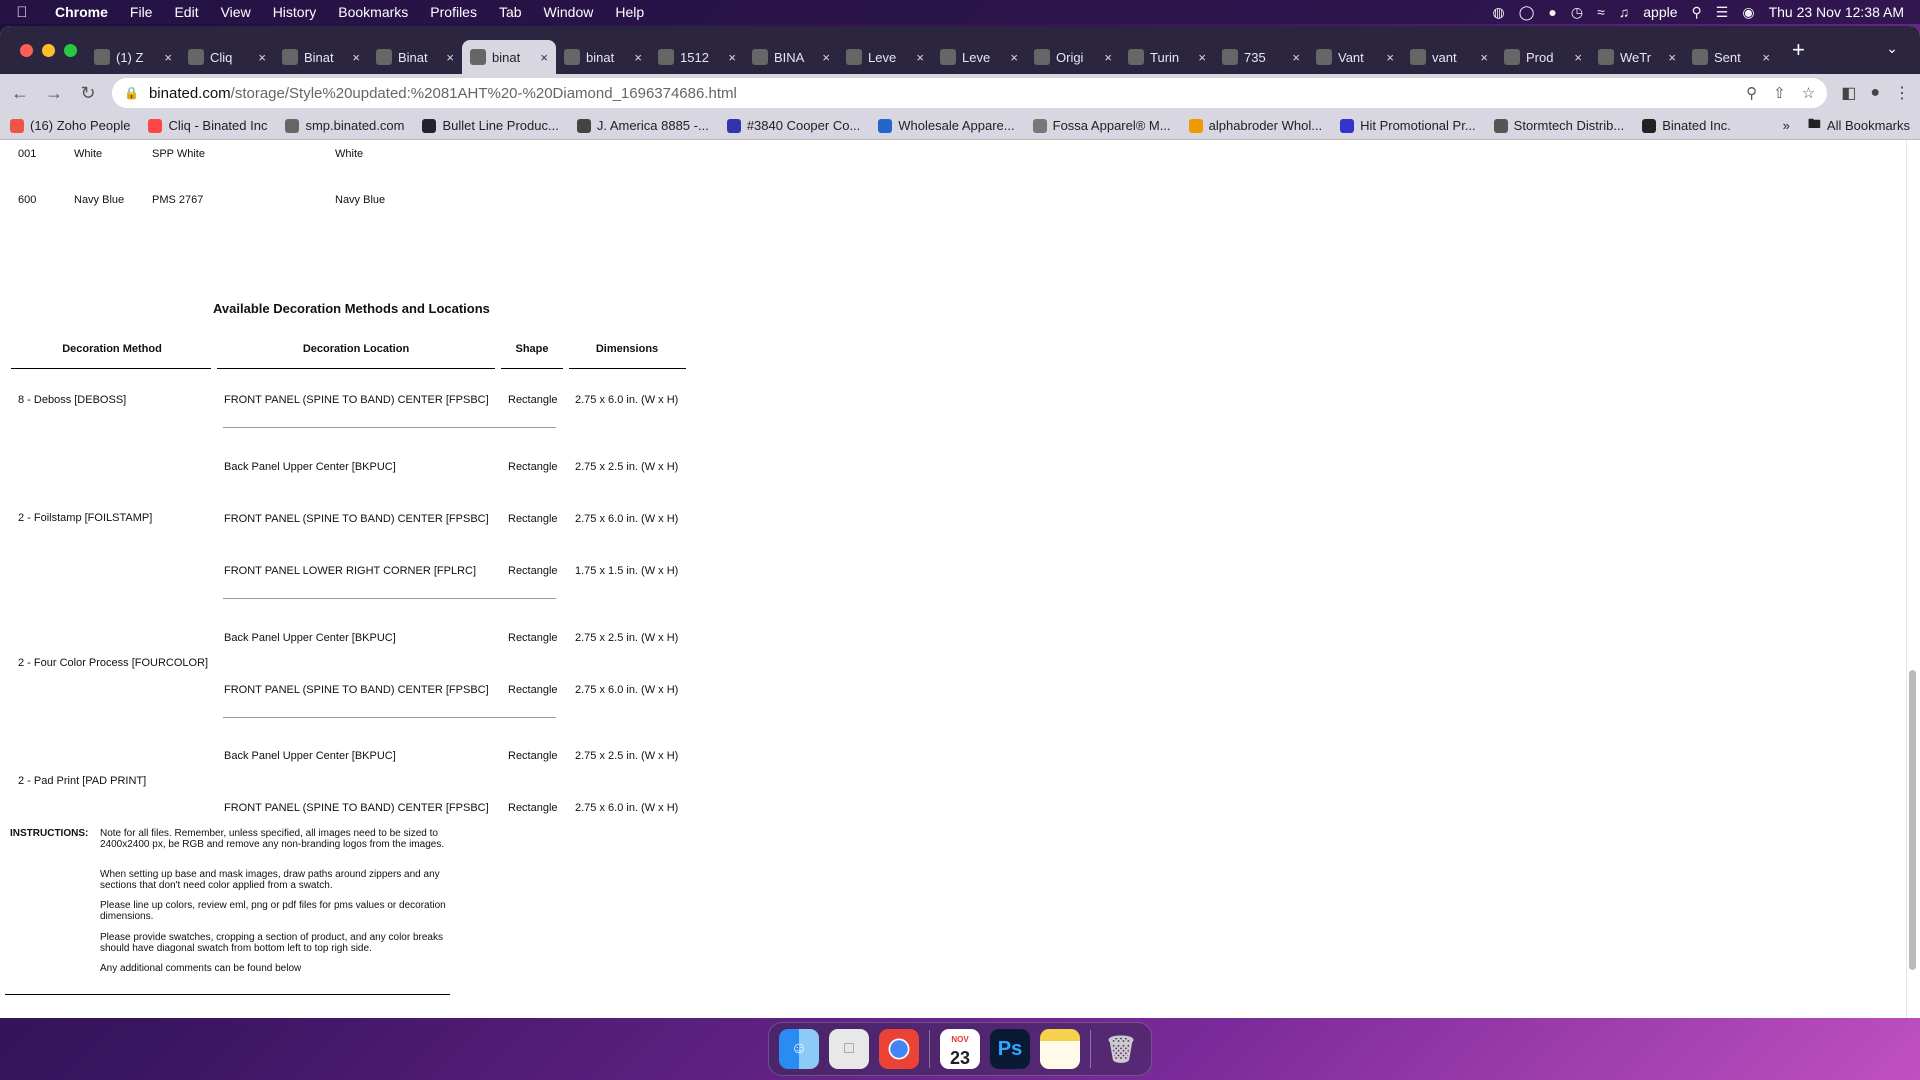 The height and width of the screenshot is (1080, 1920). What do you see at coordinates (373, 12) in the screenshot?
I see `menu-bookmarks: Bookmarks` at bounding box center [373, 12].